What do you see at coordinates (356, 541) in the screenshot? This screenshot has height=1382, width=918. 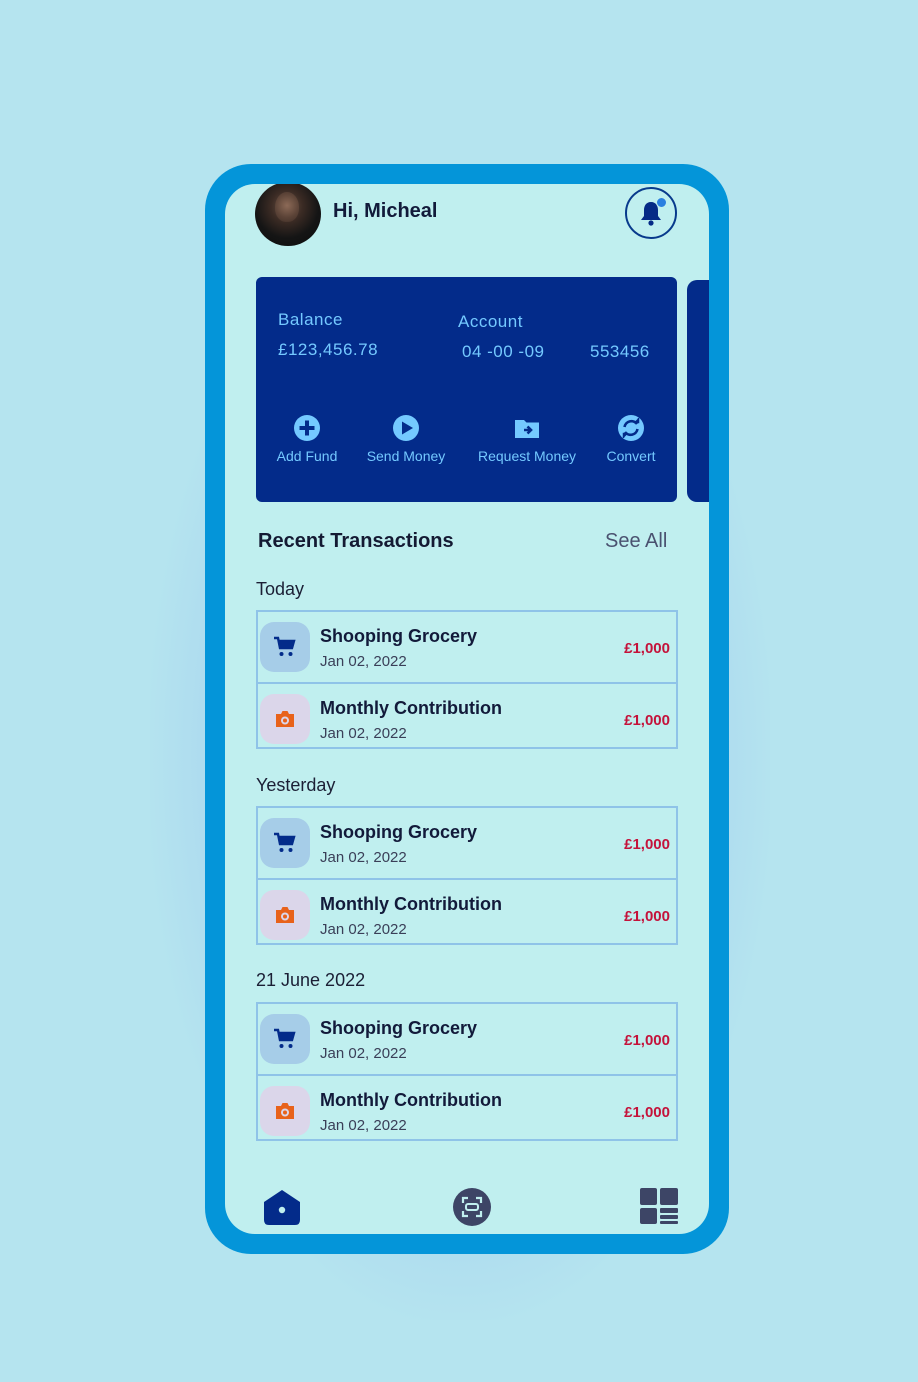 I see `recent-transactions-title: Recent Transactions` at bounding box center [356, 541].